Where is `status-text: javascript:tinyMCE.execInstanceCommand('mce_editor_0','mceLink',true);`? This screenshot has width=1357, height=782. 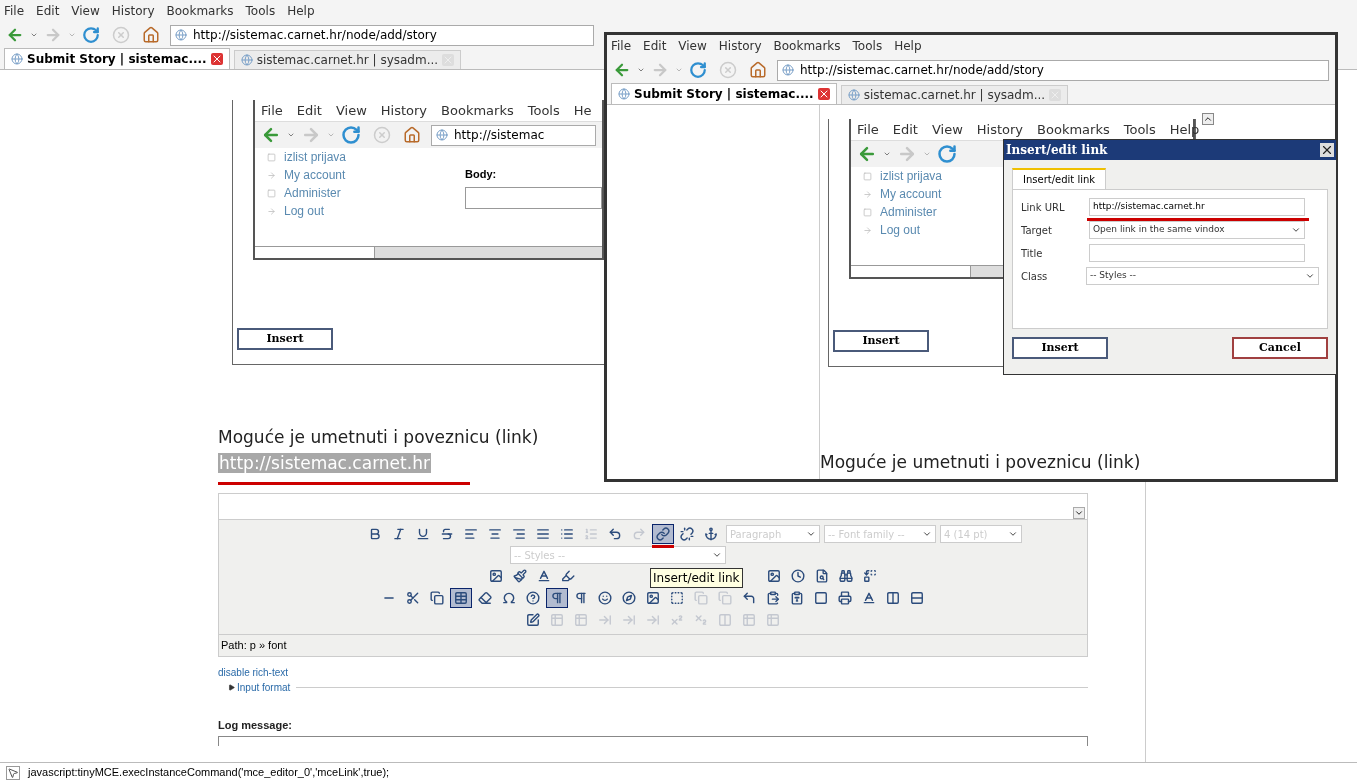
status-text: javascript:tinyMCE.execInstanceCommand('mce_editor_0','mceLink',true); is located at coordinates (209, 773).